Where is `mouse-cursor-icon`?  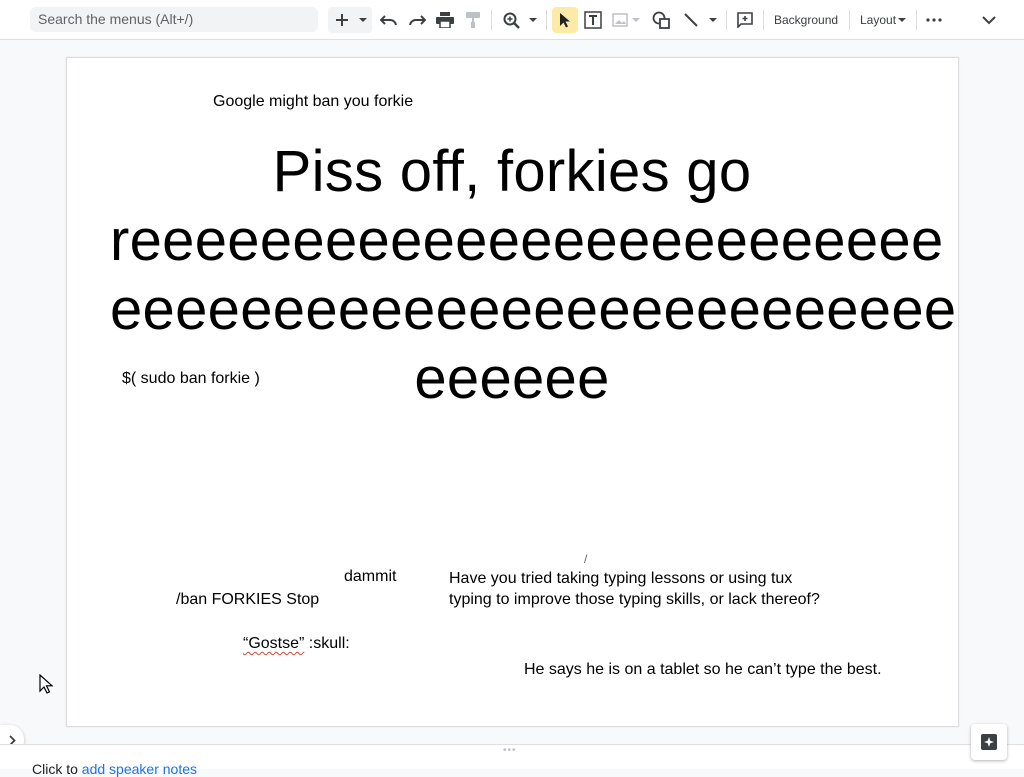
mouse-cursor-icon is located at coordinates (46, 686).